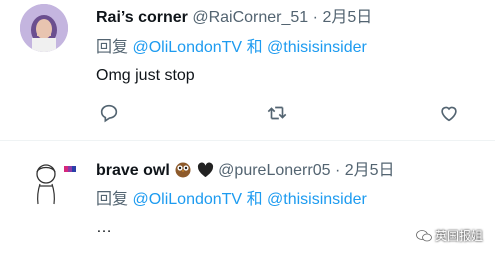 The height and width of the screenshot is (258, 495). I want to click on black-heart-icon, so click(205, 173).